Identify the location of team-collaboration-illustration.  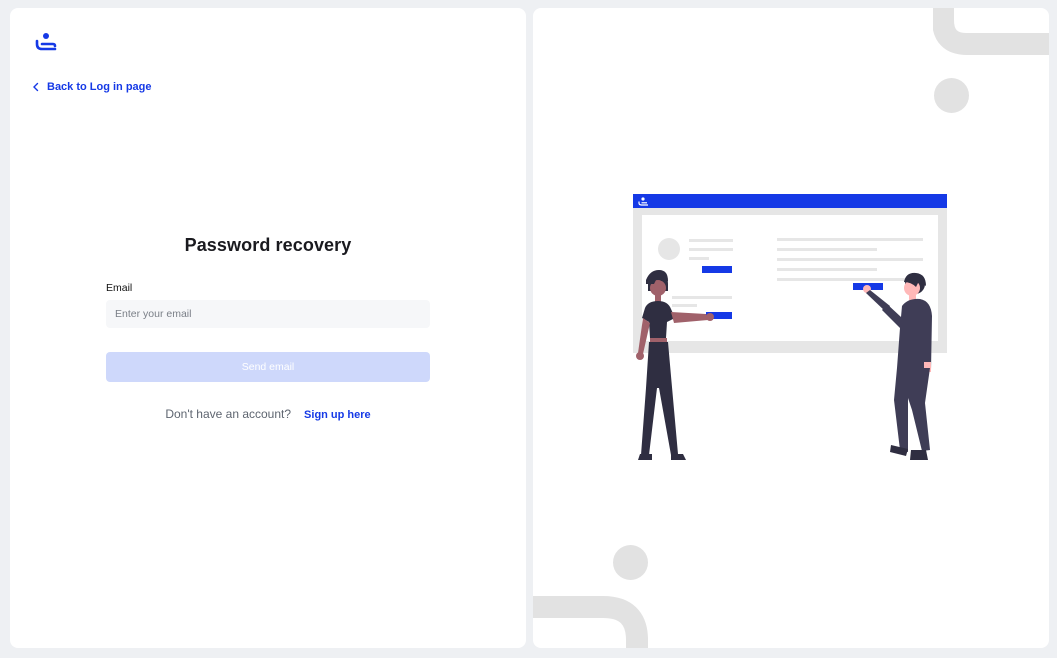
(790, 327).